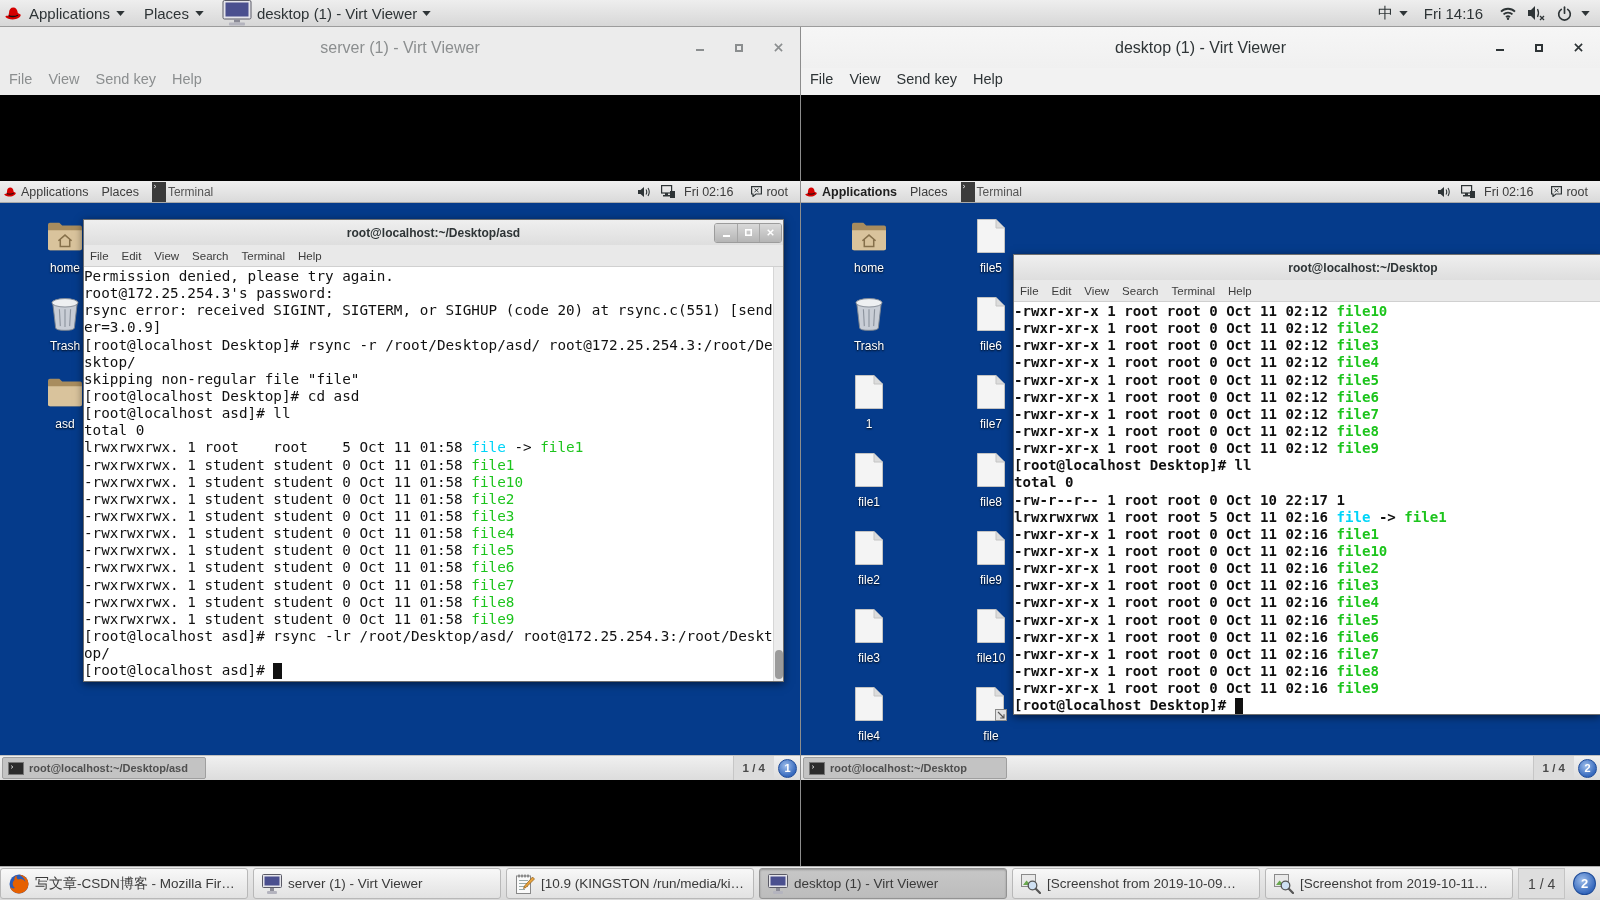 This screenshot has width=1600, height=900. What do you see at coordinates (1536, 13) in the screenshot?
I see `speaker-muted-icon` at bounding box center [1536, 13].